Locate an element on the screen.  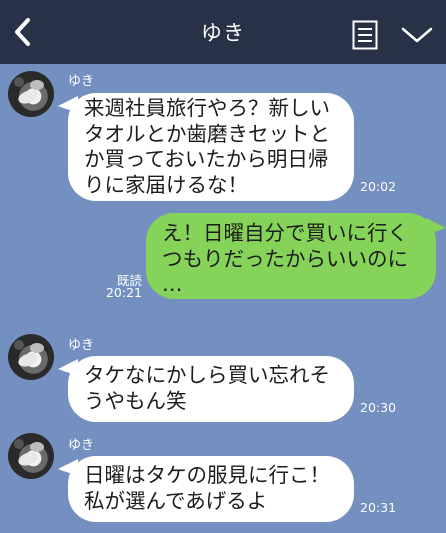
message-text-line: か買っておいたから明日帰 is located at coordinates (206, 159).